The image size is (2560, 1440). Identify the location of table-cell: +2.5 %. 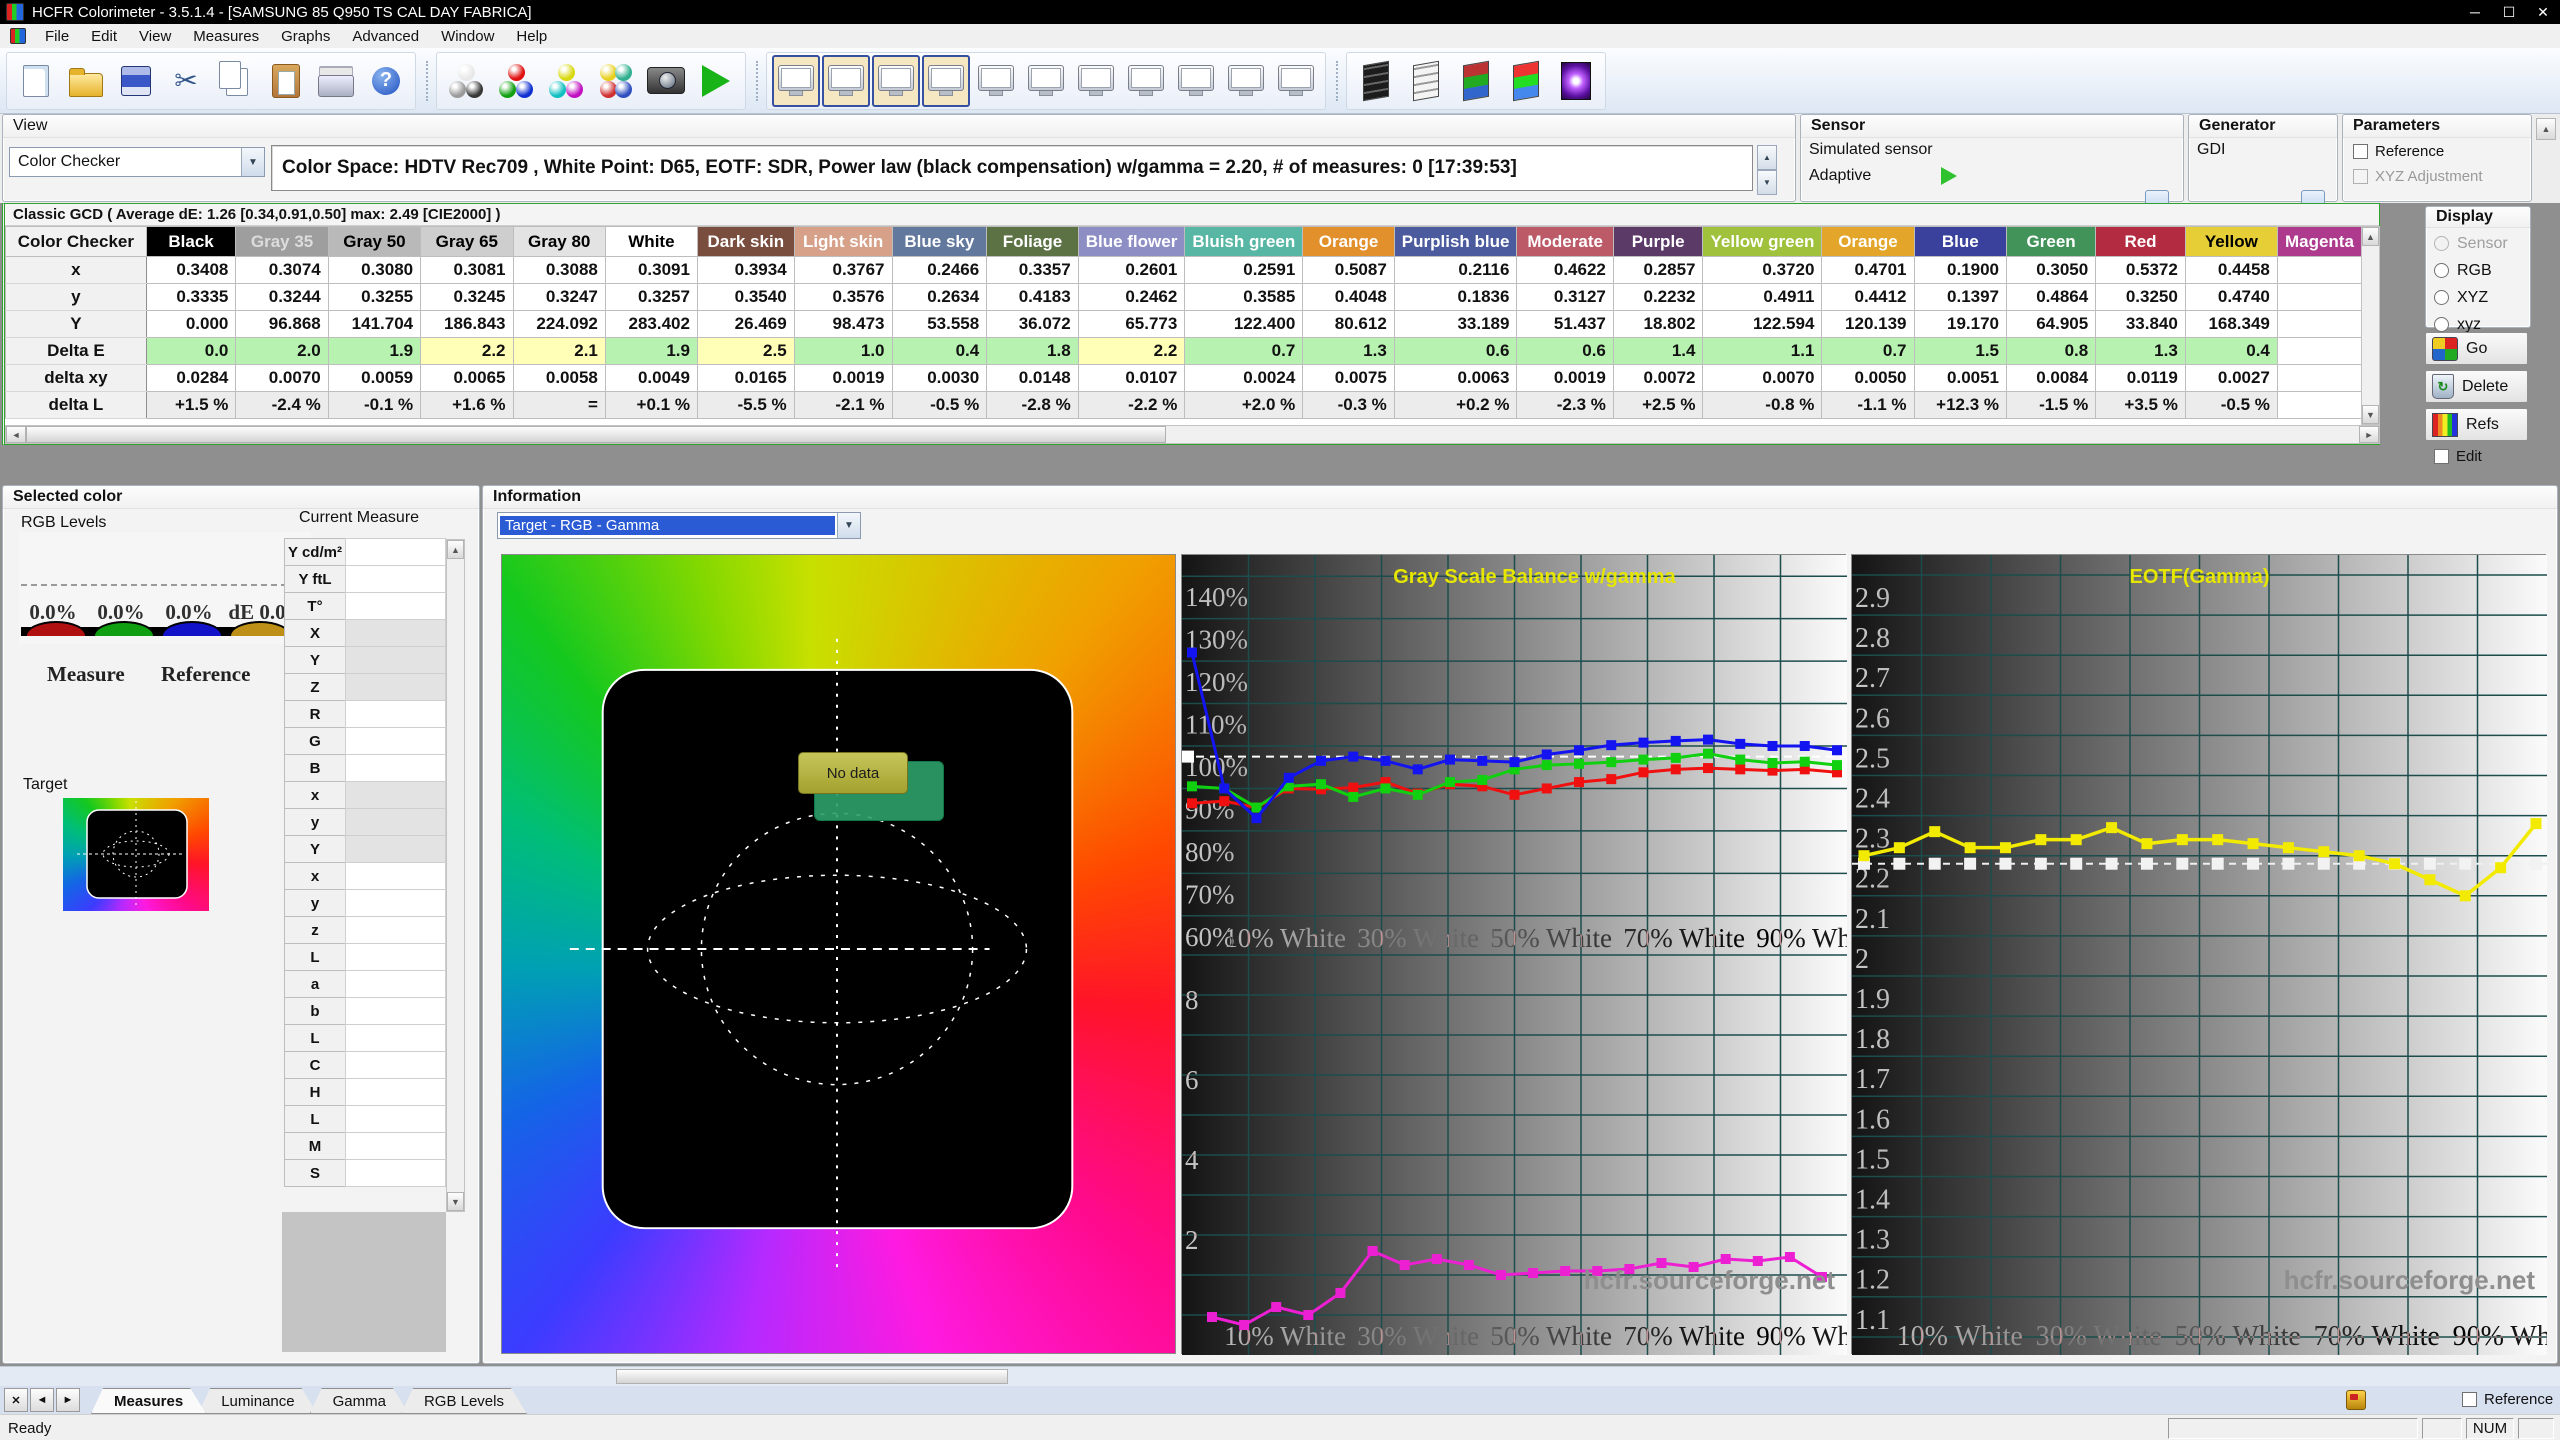
(1658, 405).